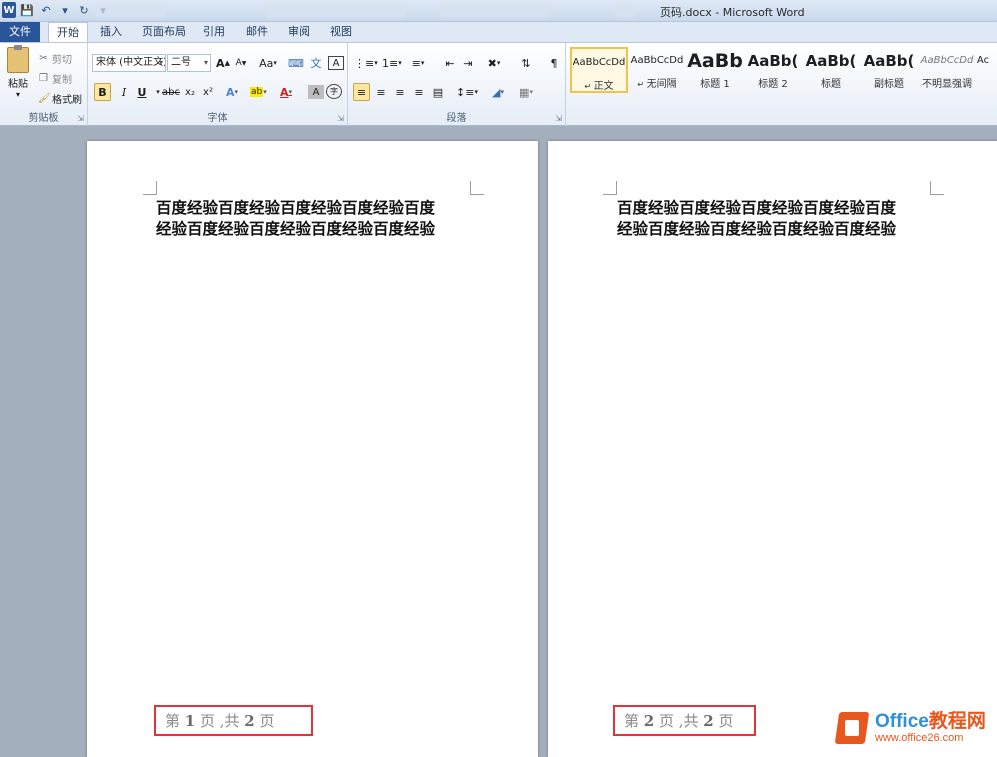 This screenshot has height=757, width=997. Describe the element at coordinates (366, 63) in the screenshot. I see `bullets-icon: ⋮≡ ▾` at that location.